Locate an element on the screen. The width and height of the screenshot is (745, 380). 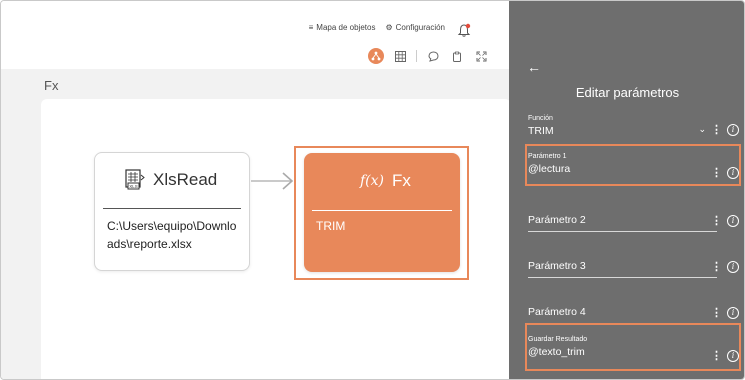
result-field-actions: ⋮ i is located at coordinates (725, 355).